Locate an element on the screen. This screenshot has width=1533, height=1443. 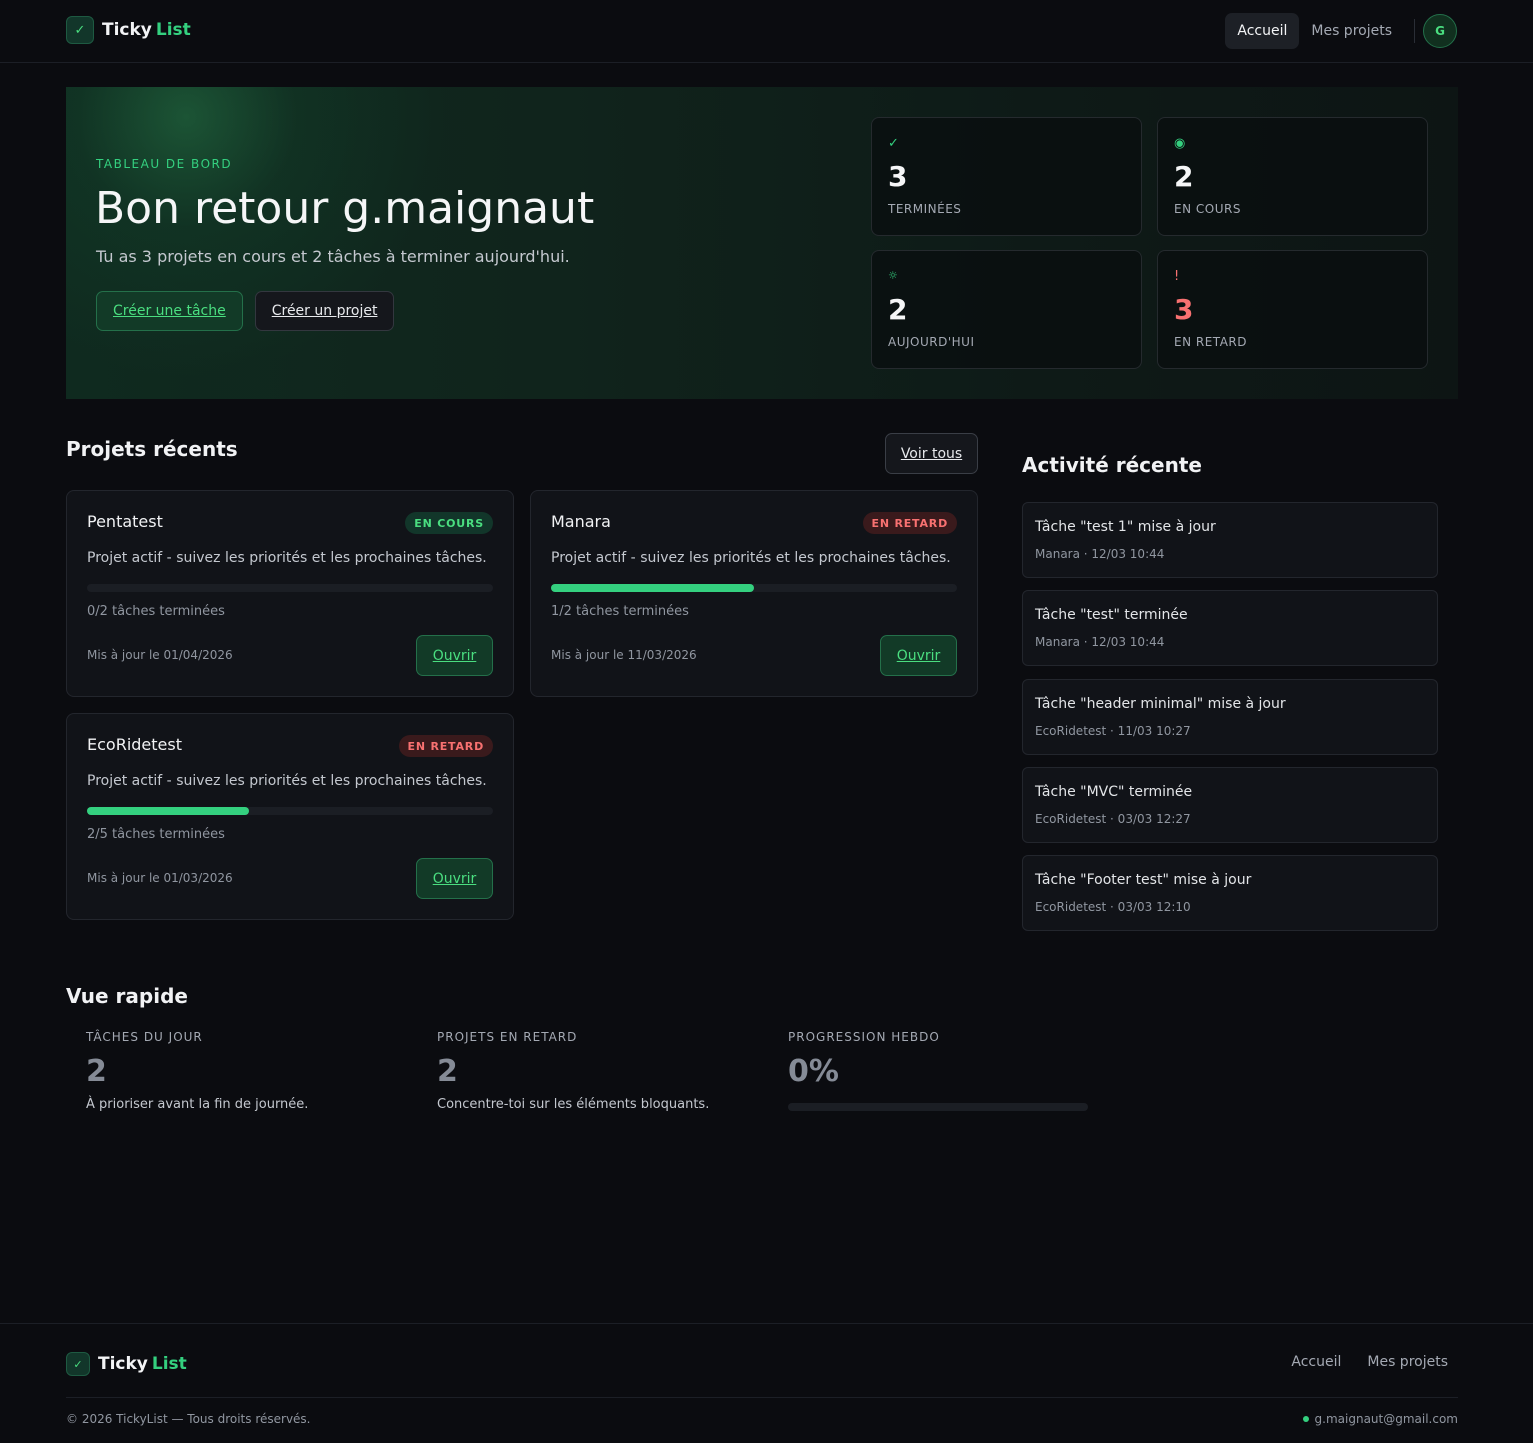
user-avatar: G is located at coordinates (1440, 31).